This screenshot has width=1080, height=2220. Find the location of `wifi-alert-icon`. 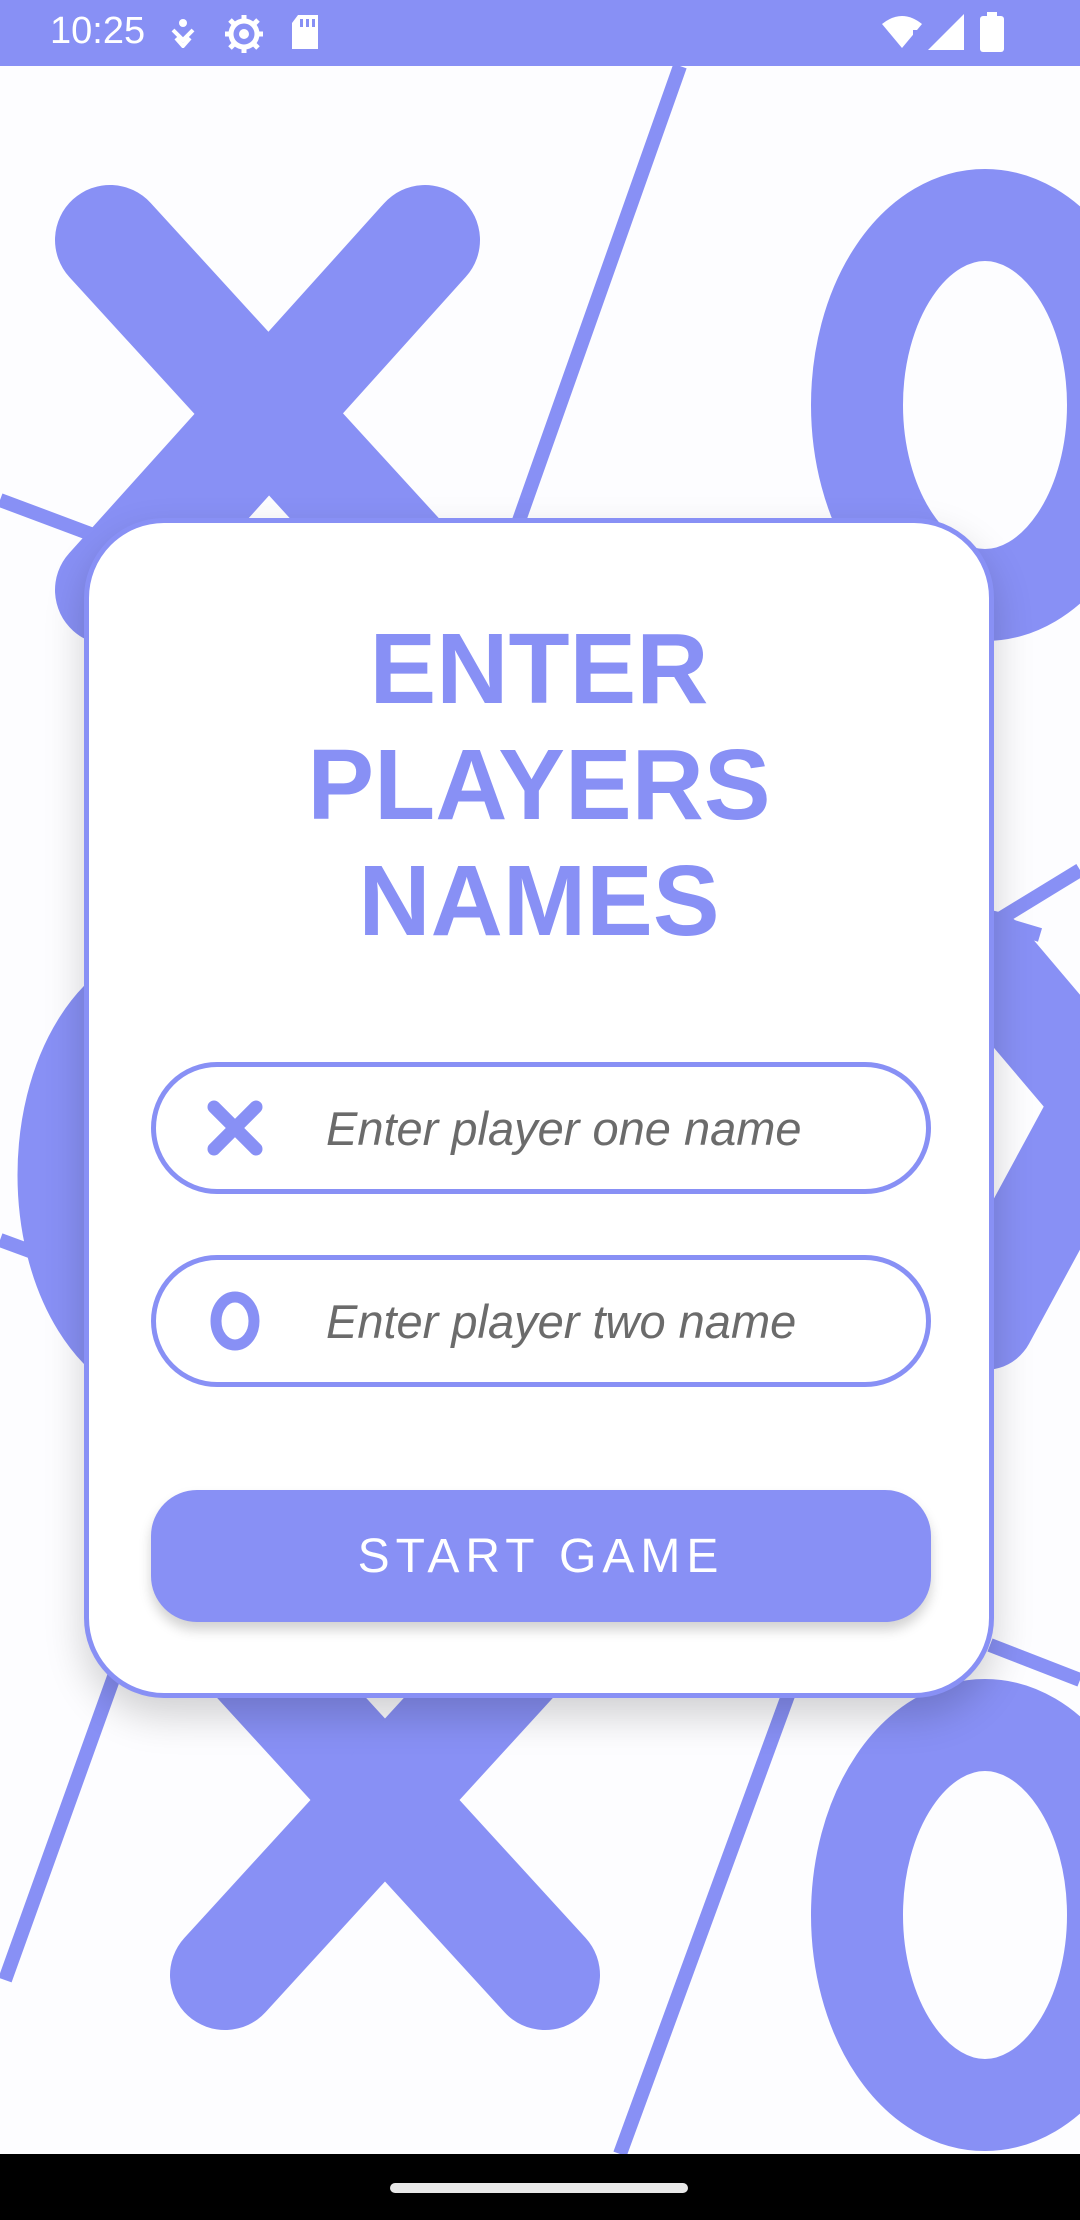

wifi-alert-icon is located at coordinates (902, 32).